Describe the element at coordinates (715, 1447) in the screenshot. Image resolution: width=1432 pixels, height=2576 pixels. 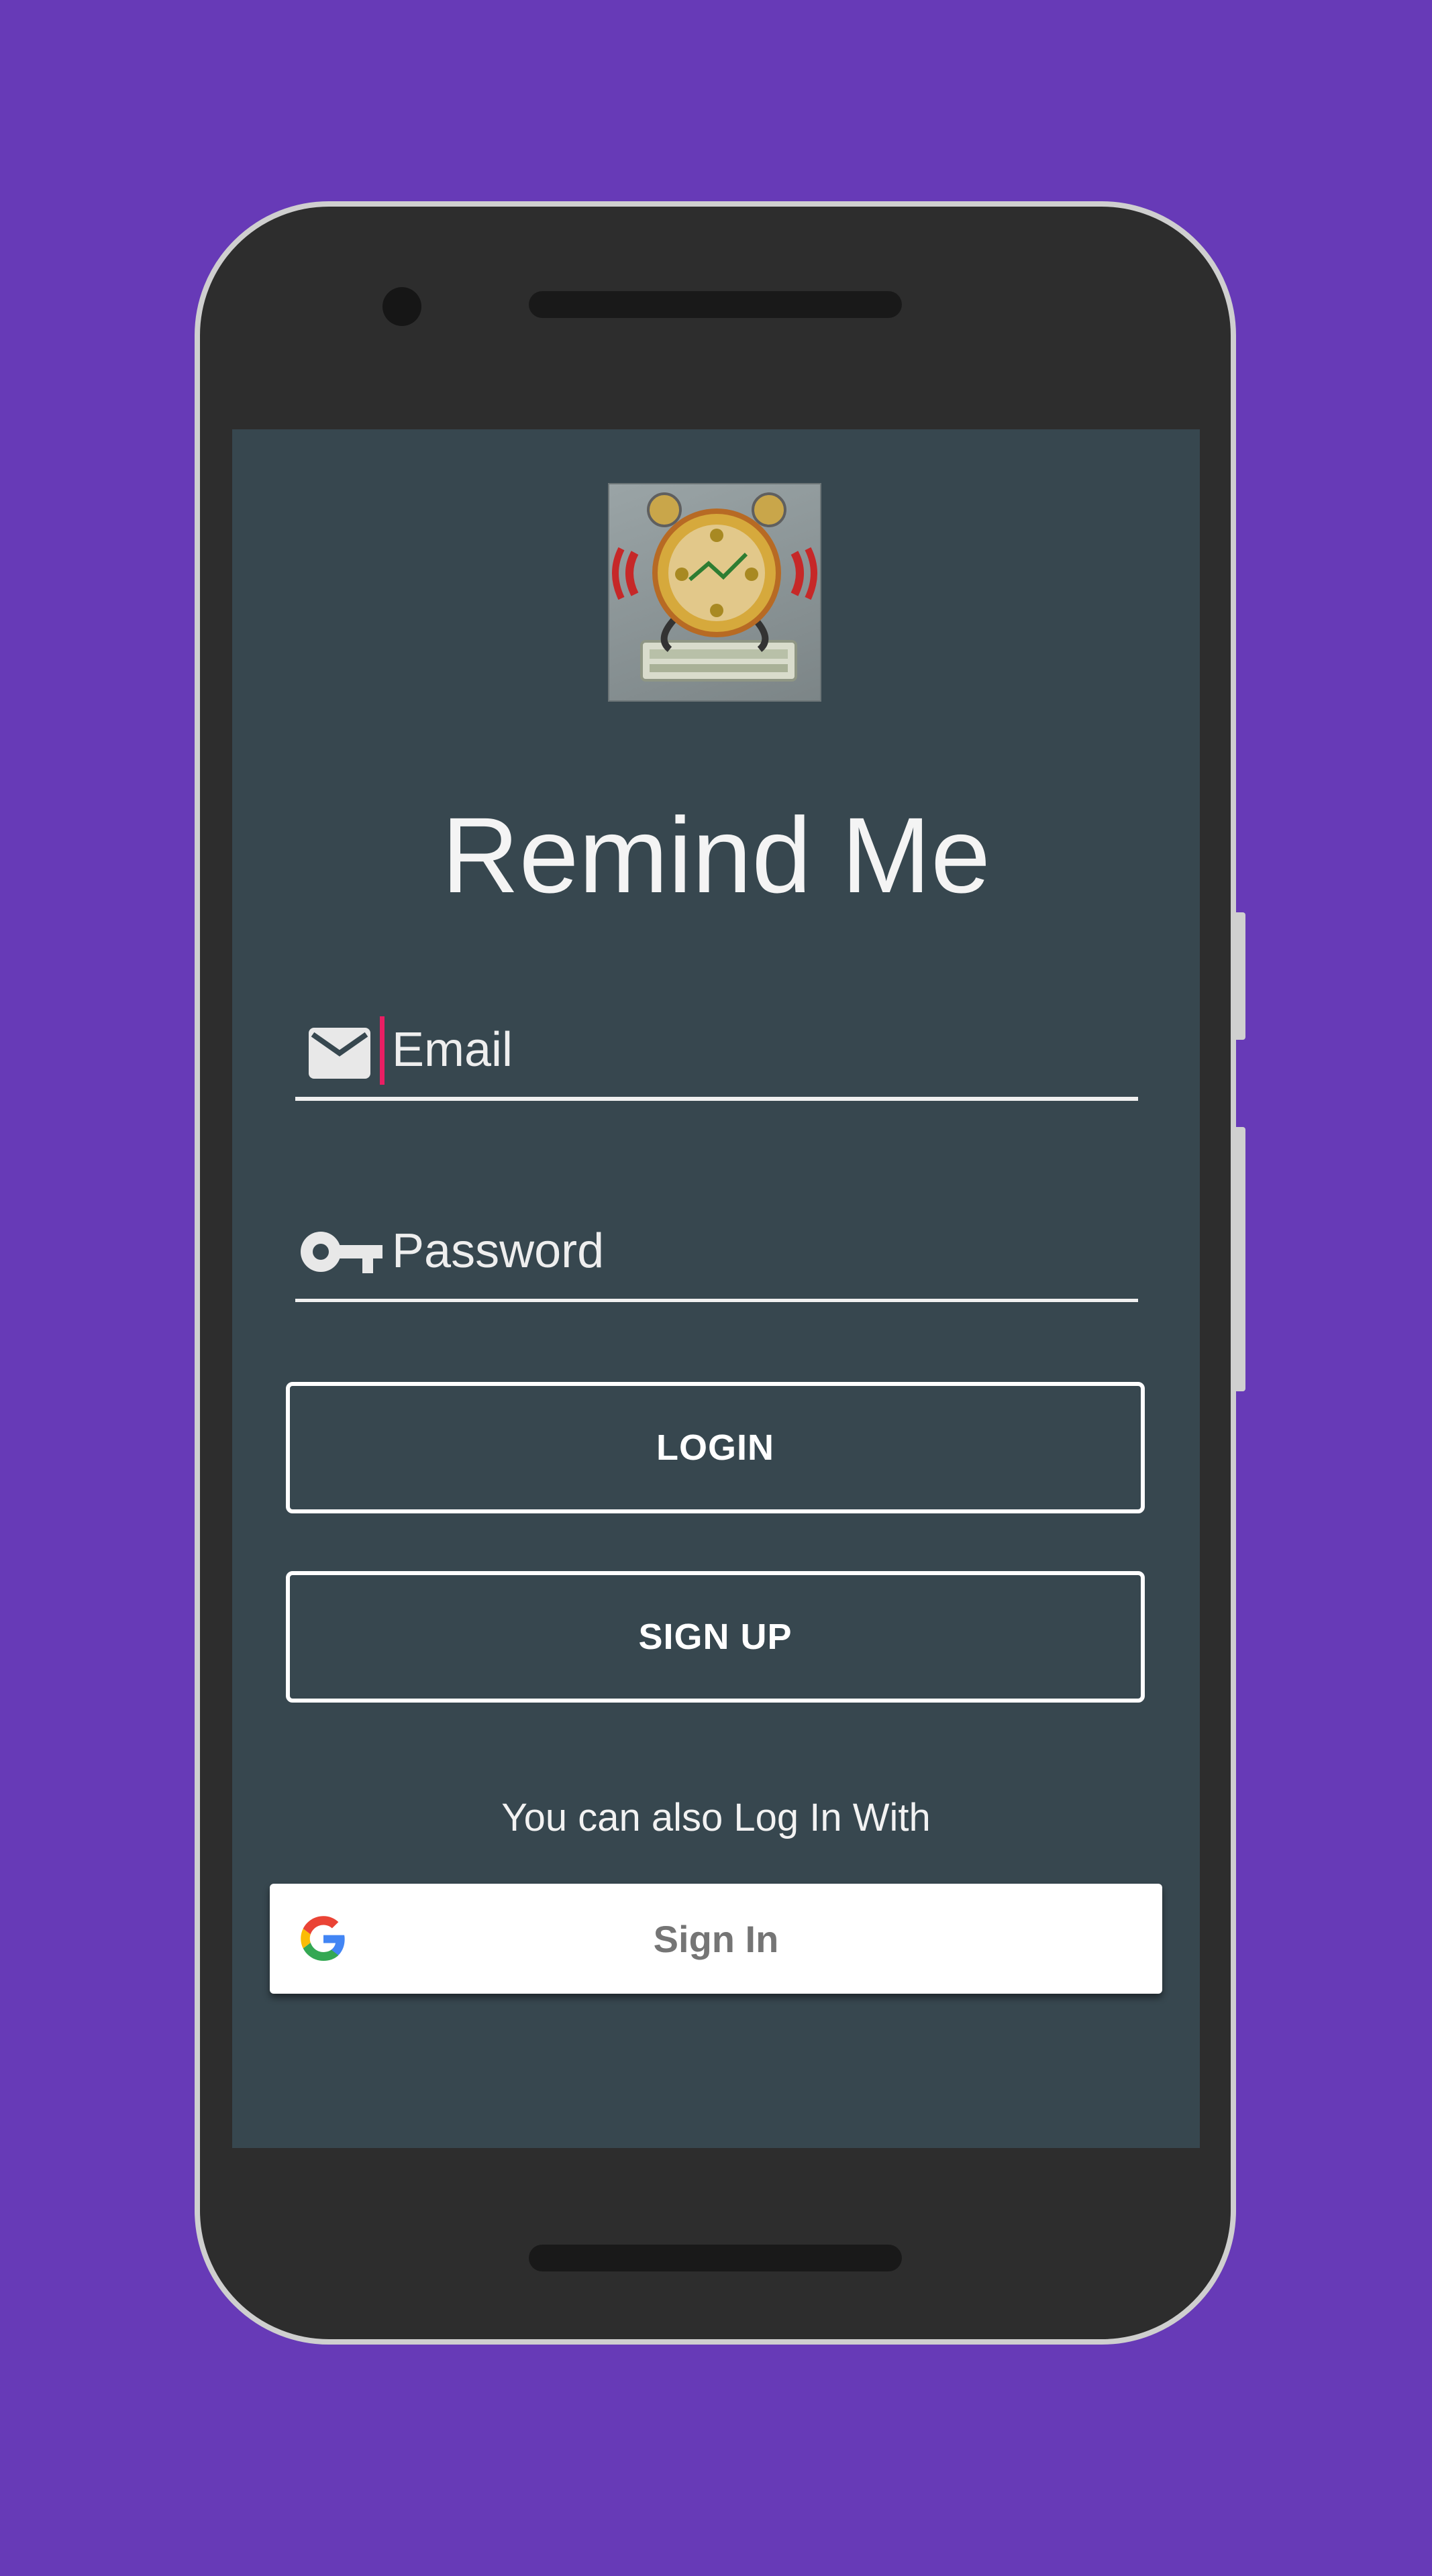
I see `login-button: LOGIN` at that location.